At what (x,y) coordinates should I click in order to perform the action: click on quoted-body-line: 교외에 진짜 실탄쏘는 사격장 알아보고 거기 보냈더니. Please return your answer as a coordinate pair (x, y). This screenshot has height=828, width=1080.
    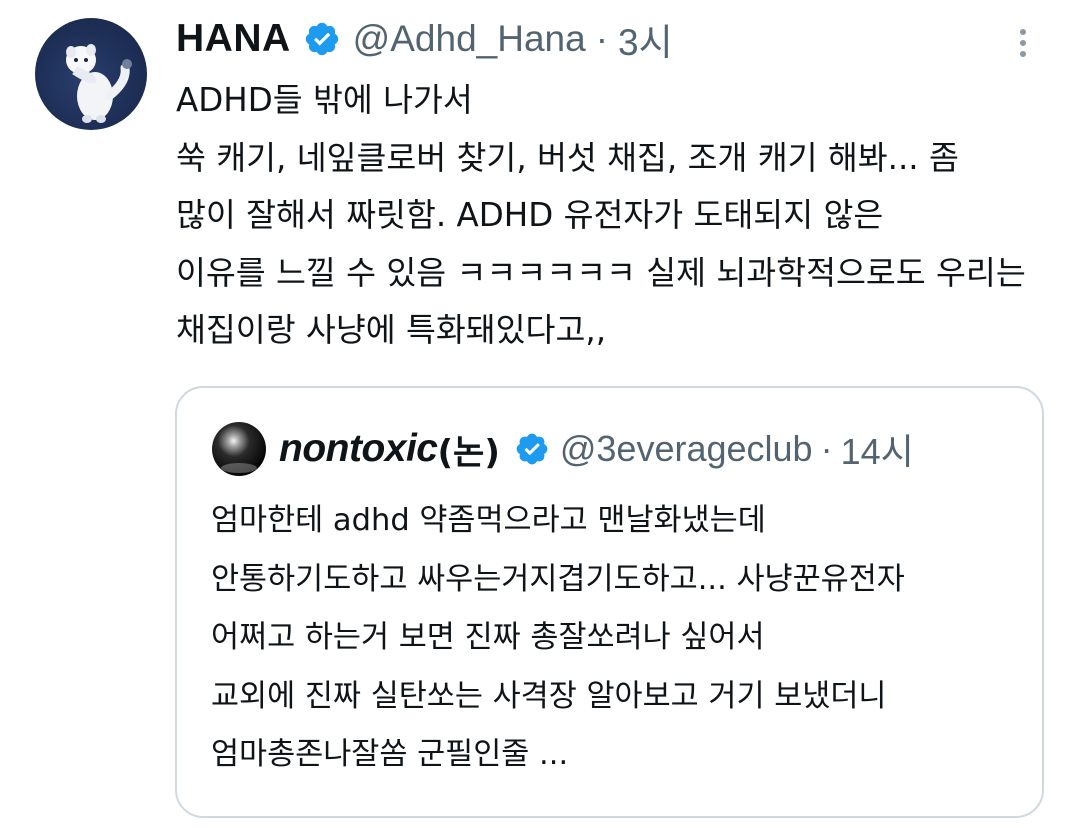
    Looking at the image, I should click on (549, 696).